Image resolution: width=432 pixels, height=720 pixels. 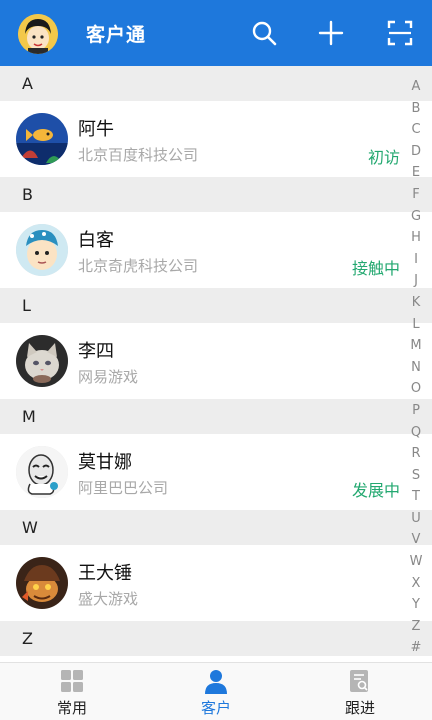 What do you see at coordinates (416, 109) in the screenshot?
I see `index-letter: B` at bounding box center [416, 109].